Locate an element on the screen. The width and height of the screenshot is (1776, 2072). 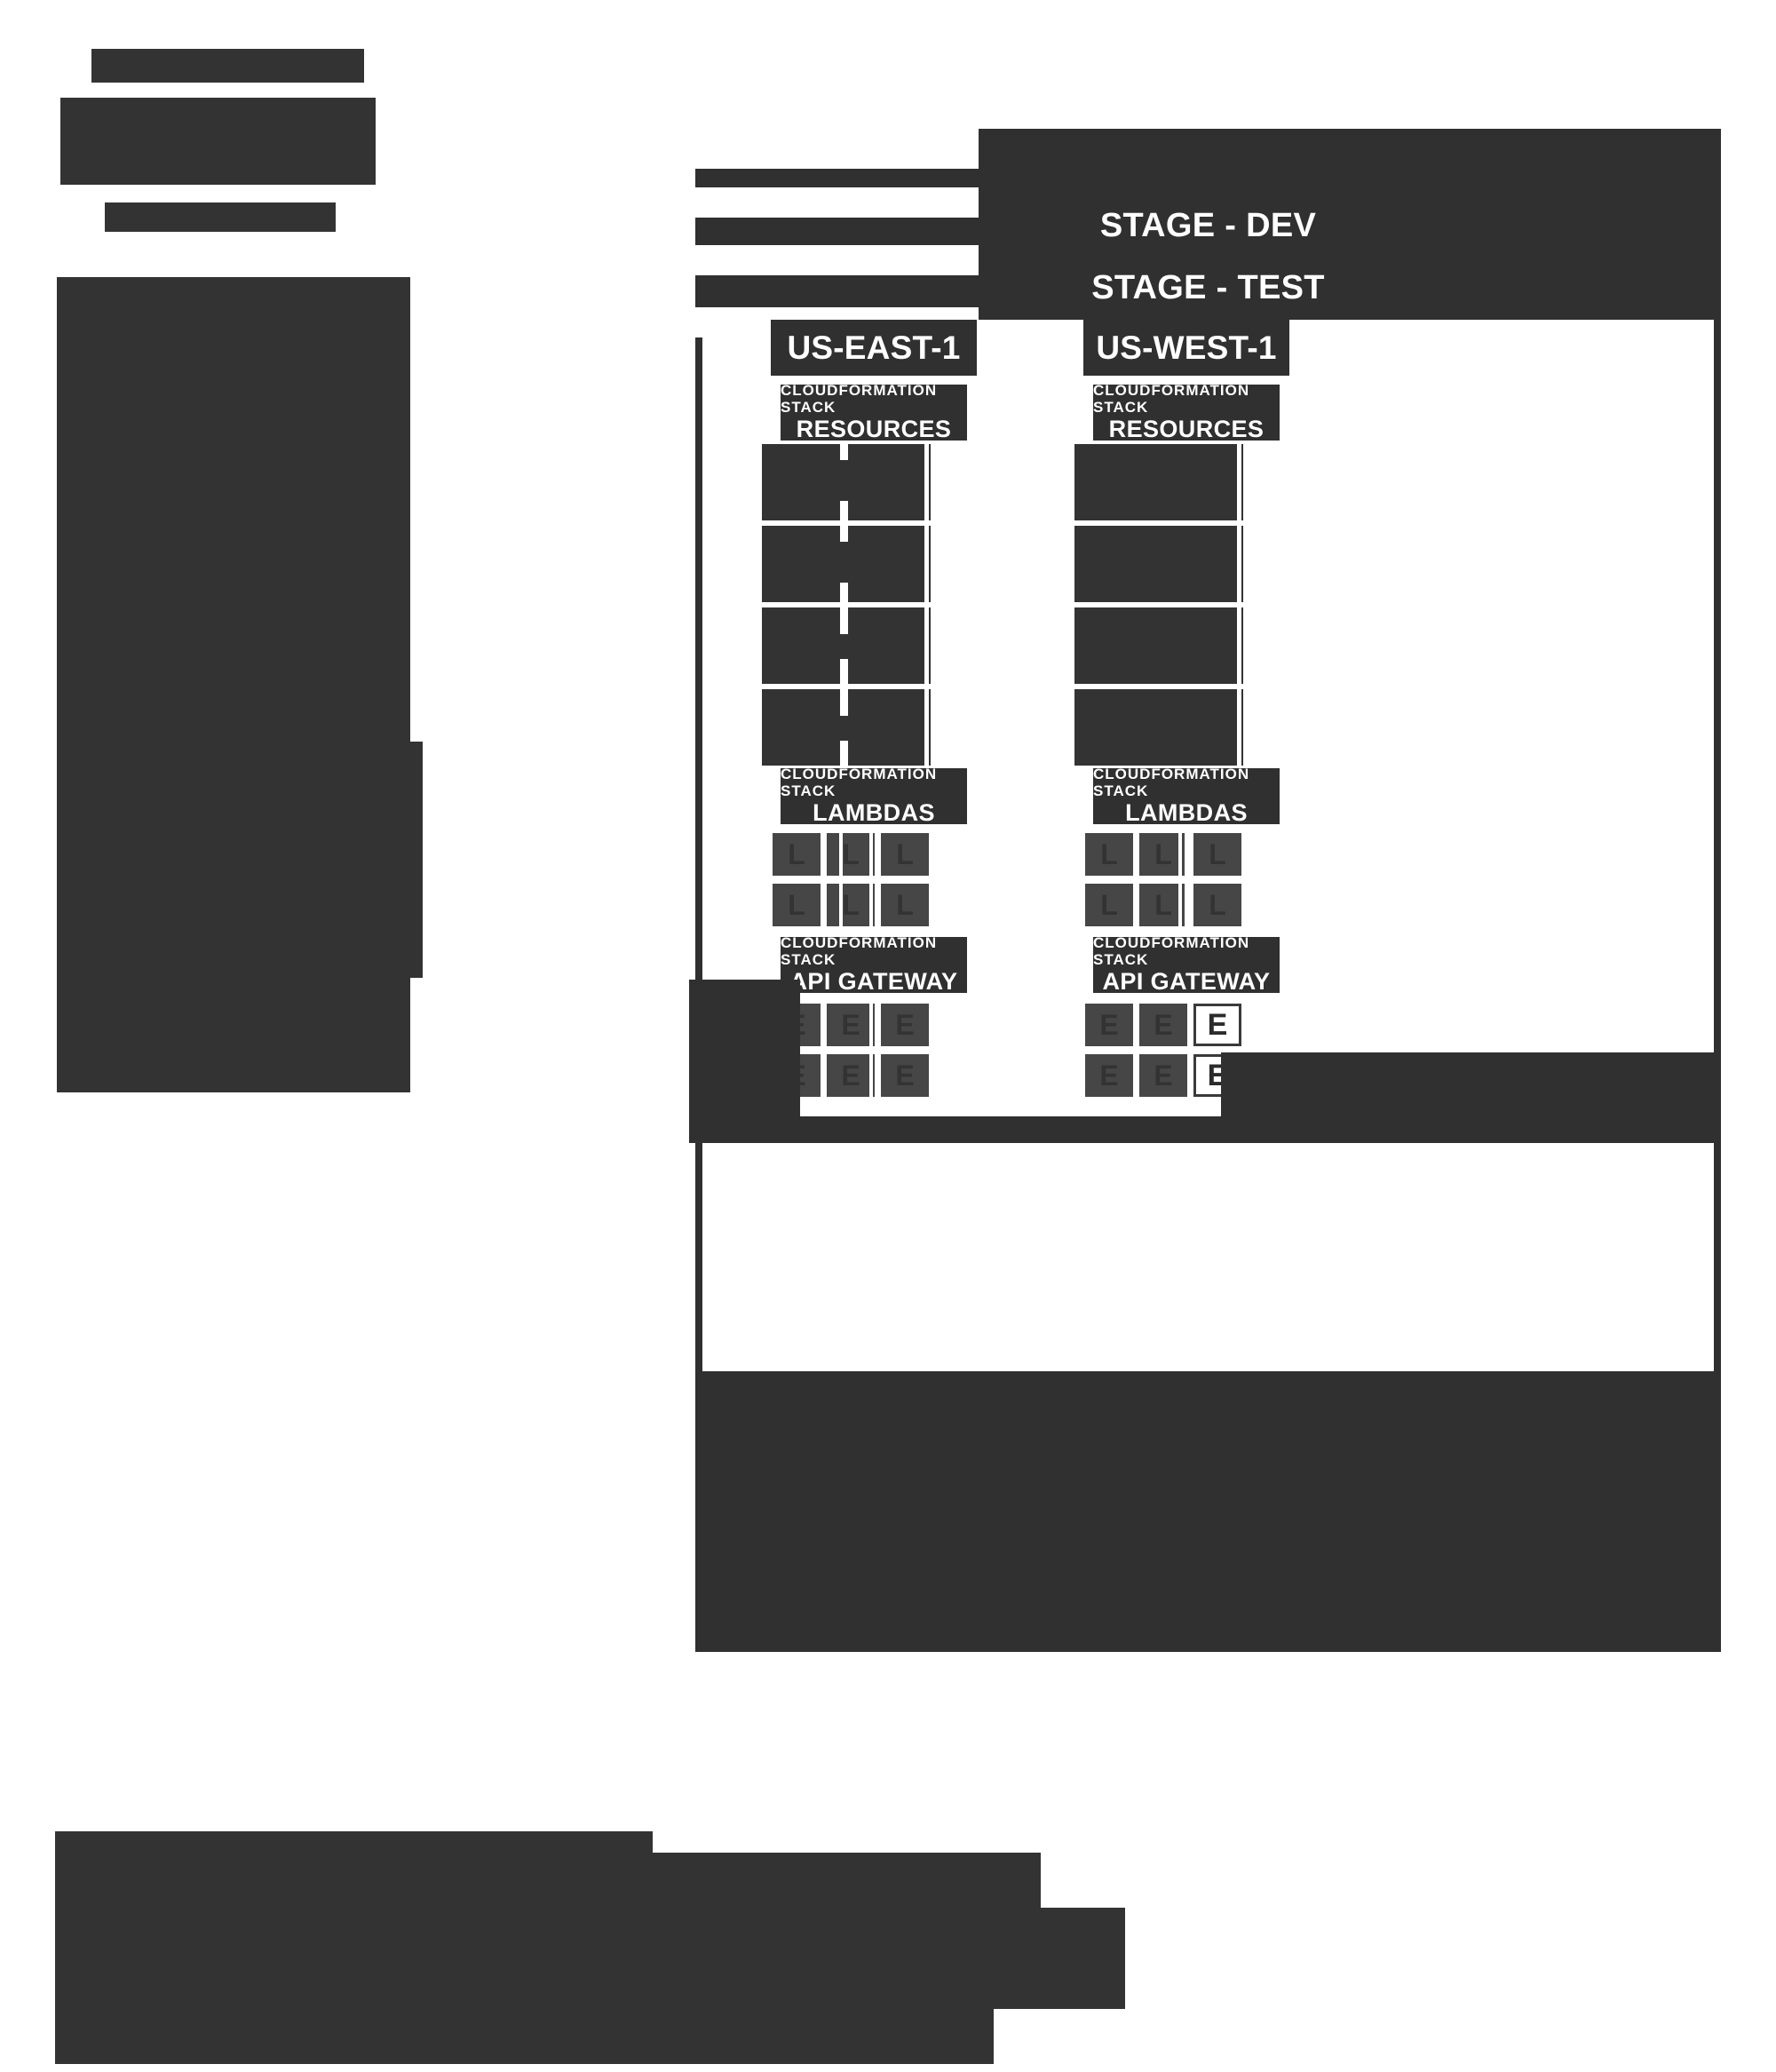
region-panel-gap-left is located at coordinates (736, 348).